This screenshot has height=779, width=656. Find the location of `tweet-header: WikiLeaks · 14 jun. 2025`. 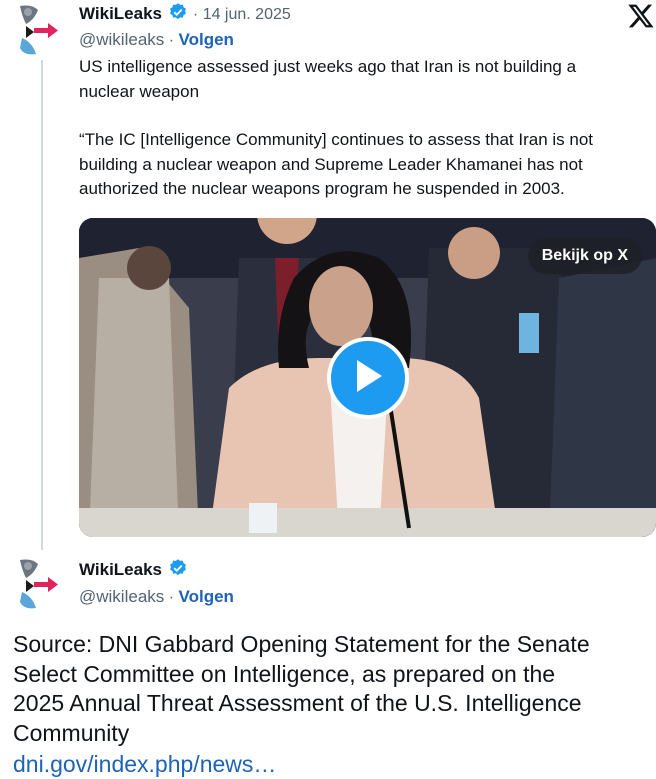

tweet-header: WikiLeaks · 14 jun. 2025 is located at coordinates (185, 14).